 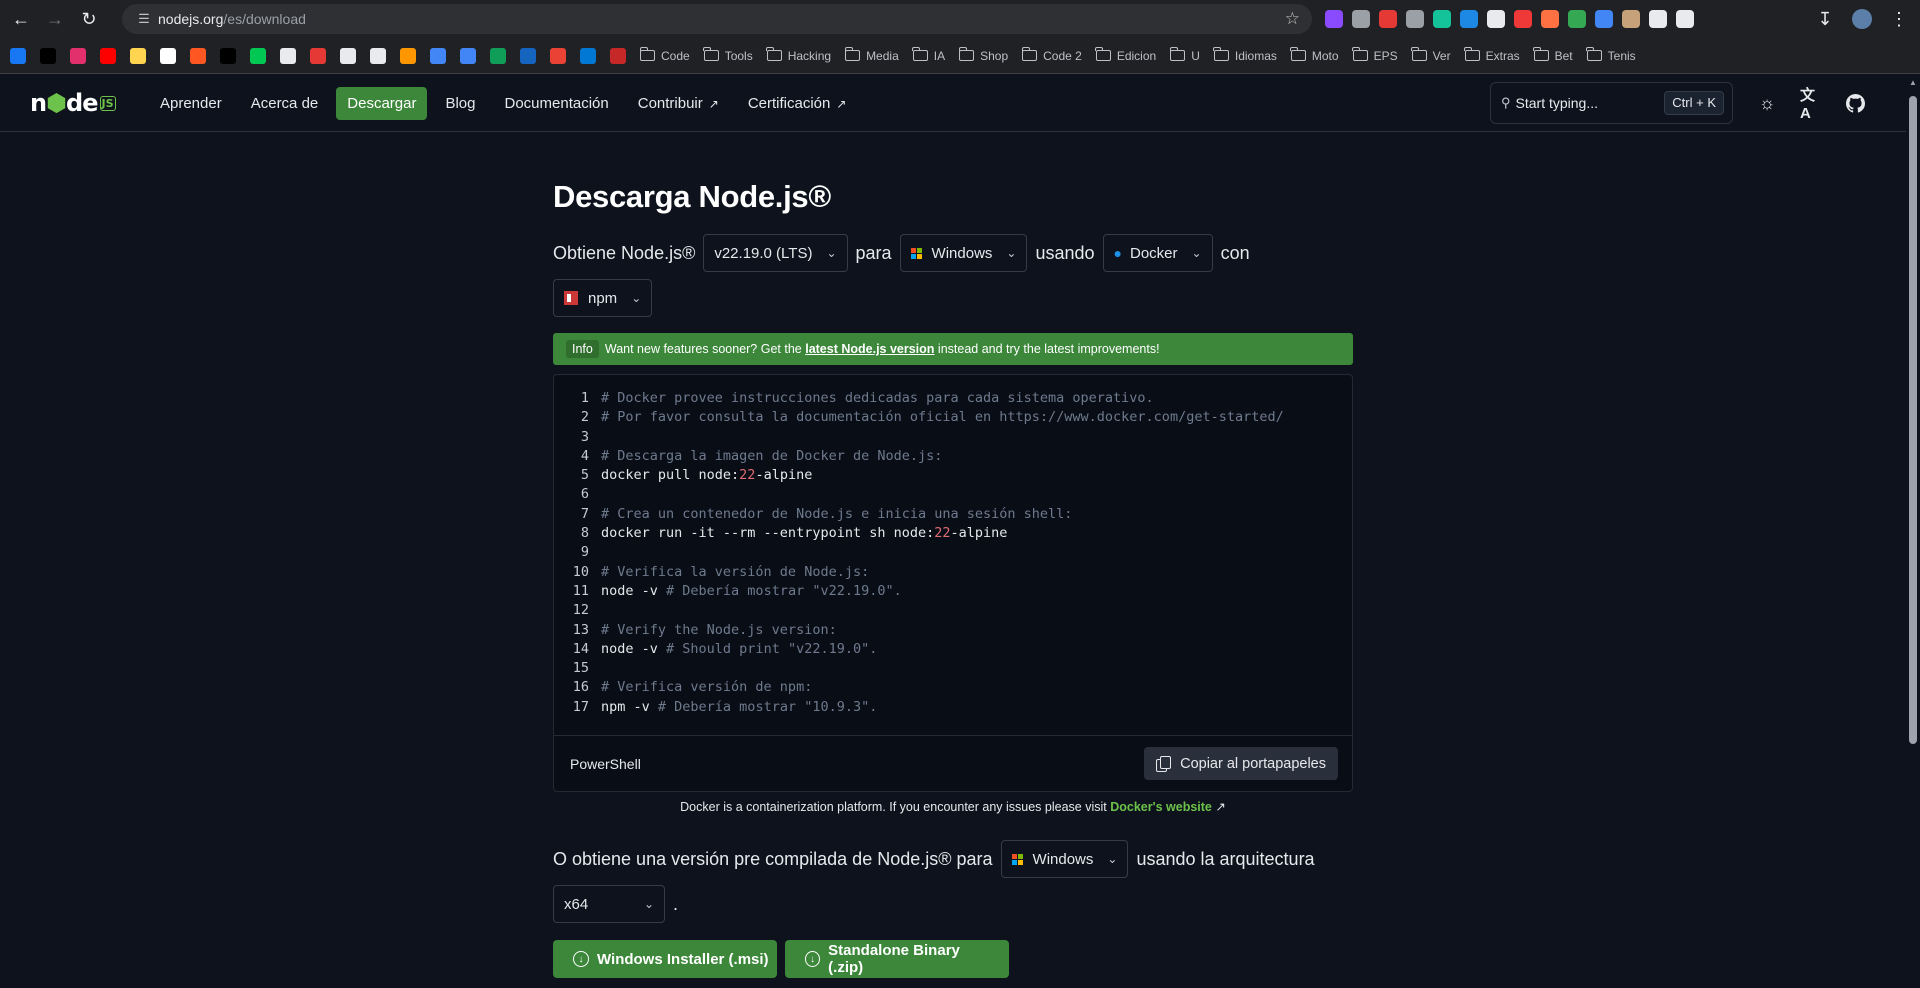 What do you see at coordinates (55, 19) in the screenshot?
I see `forward-icon: →` at bounding box center [55, 19].